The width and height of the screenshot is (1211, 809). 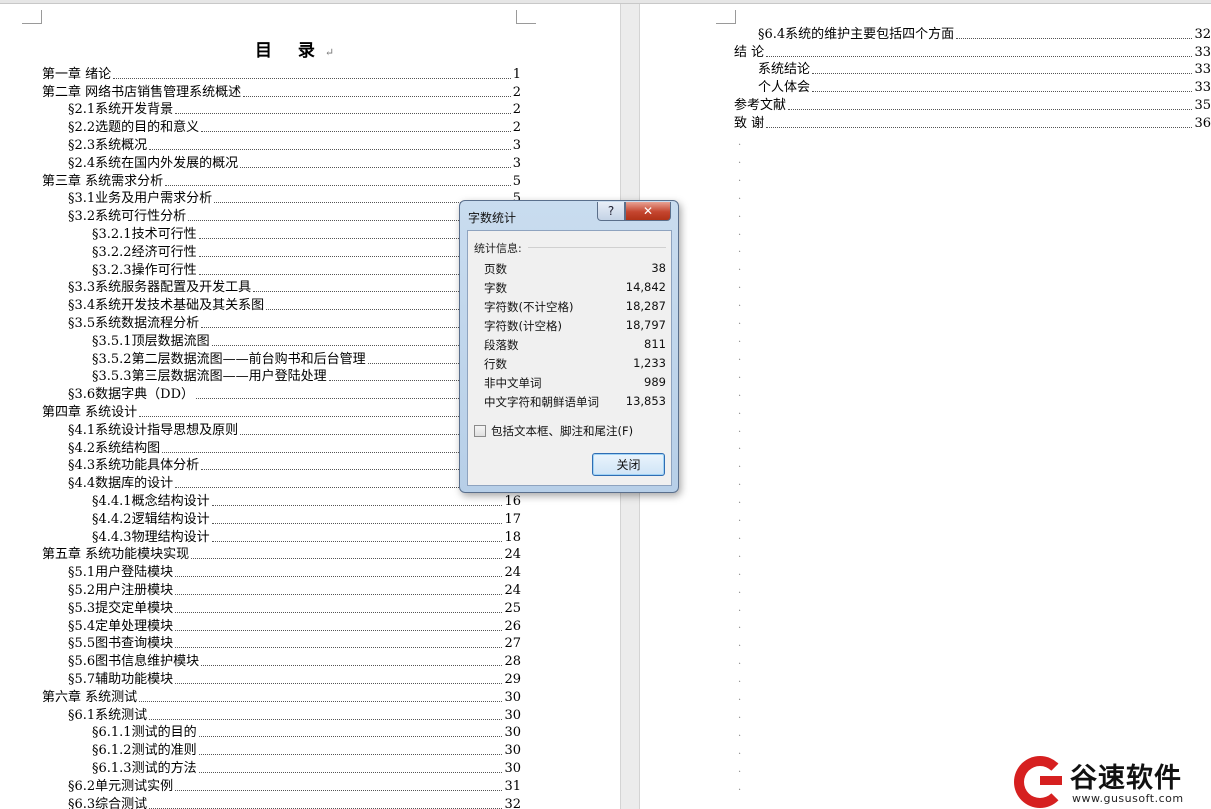 What do you see at coordinates (306, 340) in the screenshot?
I see `toc-entry: §3.5.1顶层数据流图` at bounding box center [306, 340].